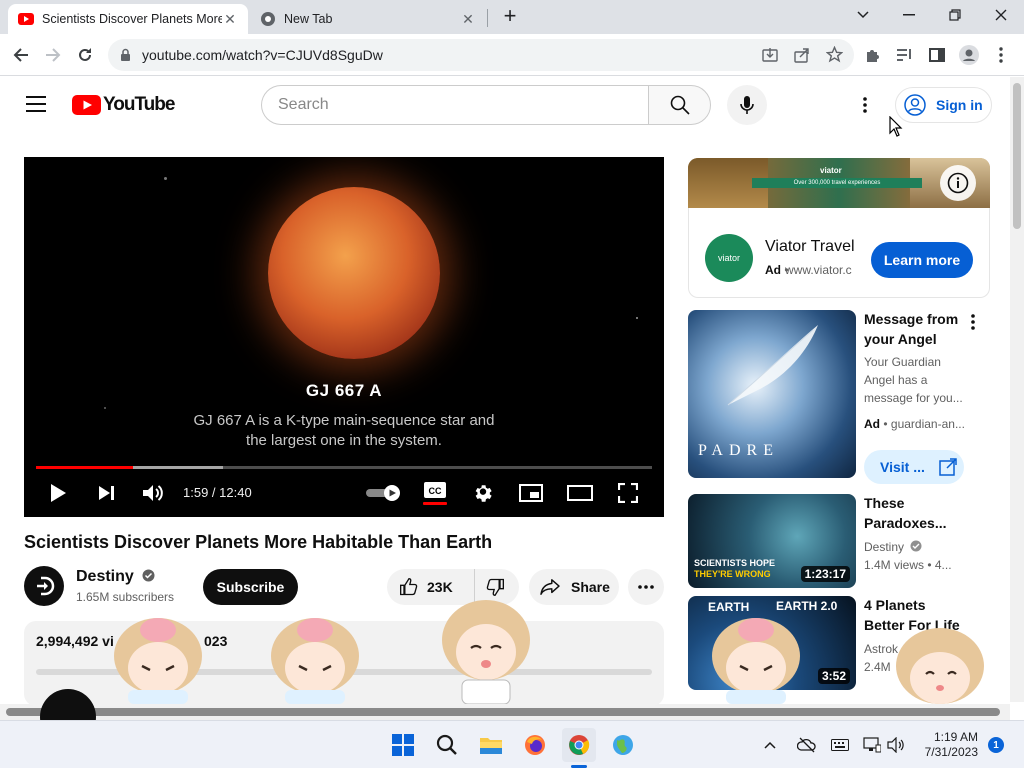 The width and height of the screenshot is (1024, 768). I want to click on reload-icon, so click(85, 55).